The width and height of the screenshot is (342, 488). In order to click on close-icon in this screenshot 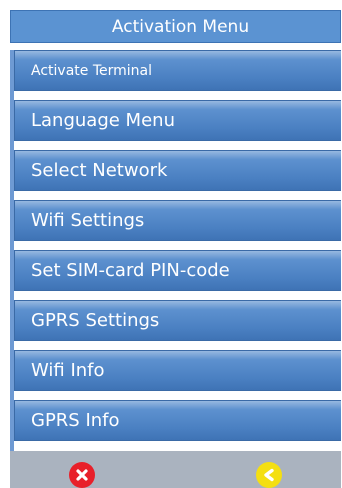, I will do `click(82, 475)`.